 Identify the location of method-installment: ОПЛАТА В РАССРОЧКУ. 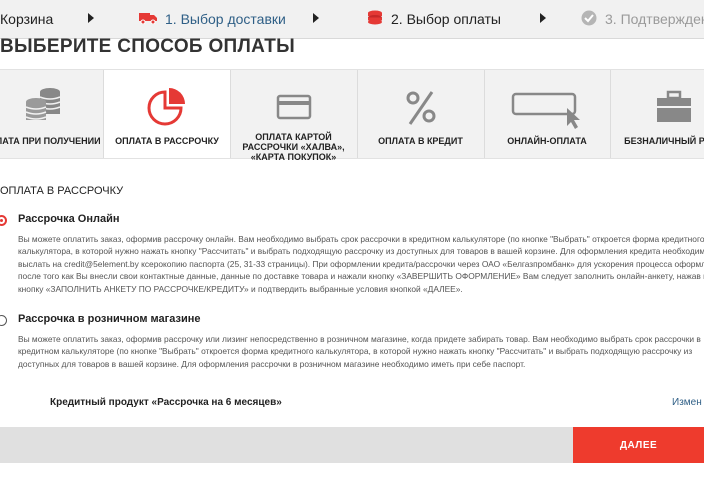
(167, 114).